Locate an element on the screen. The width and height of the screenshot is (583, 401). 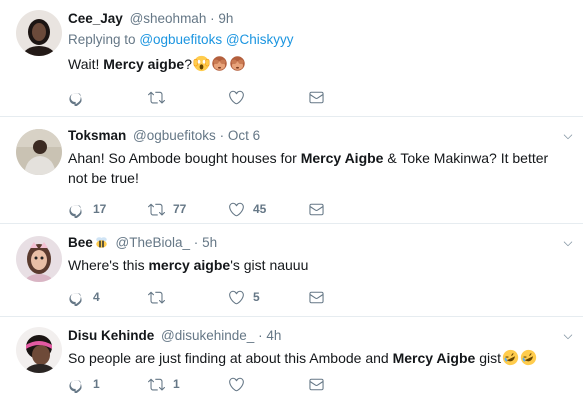
reply-count: 4 is located at coordinates (96, 297).